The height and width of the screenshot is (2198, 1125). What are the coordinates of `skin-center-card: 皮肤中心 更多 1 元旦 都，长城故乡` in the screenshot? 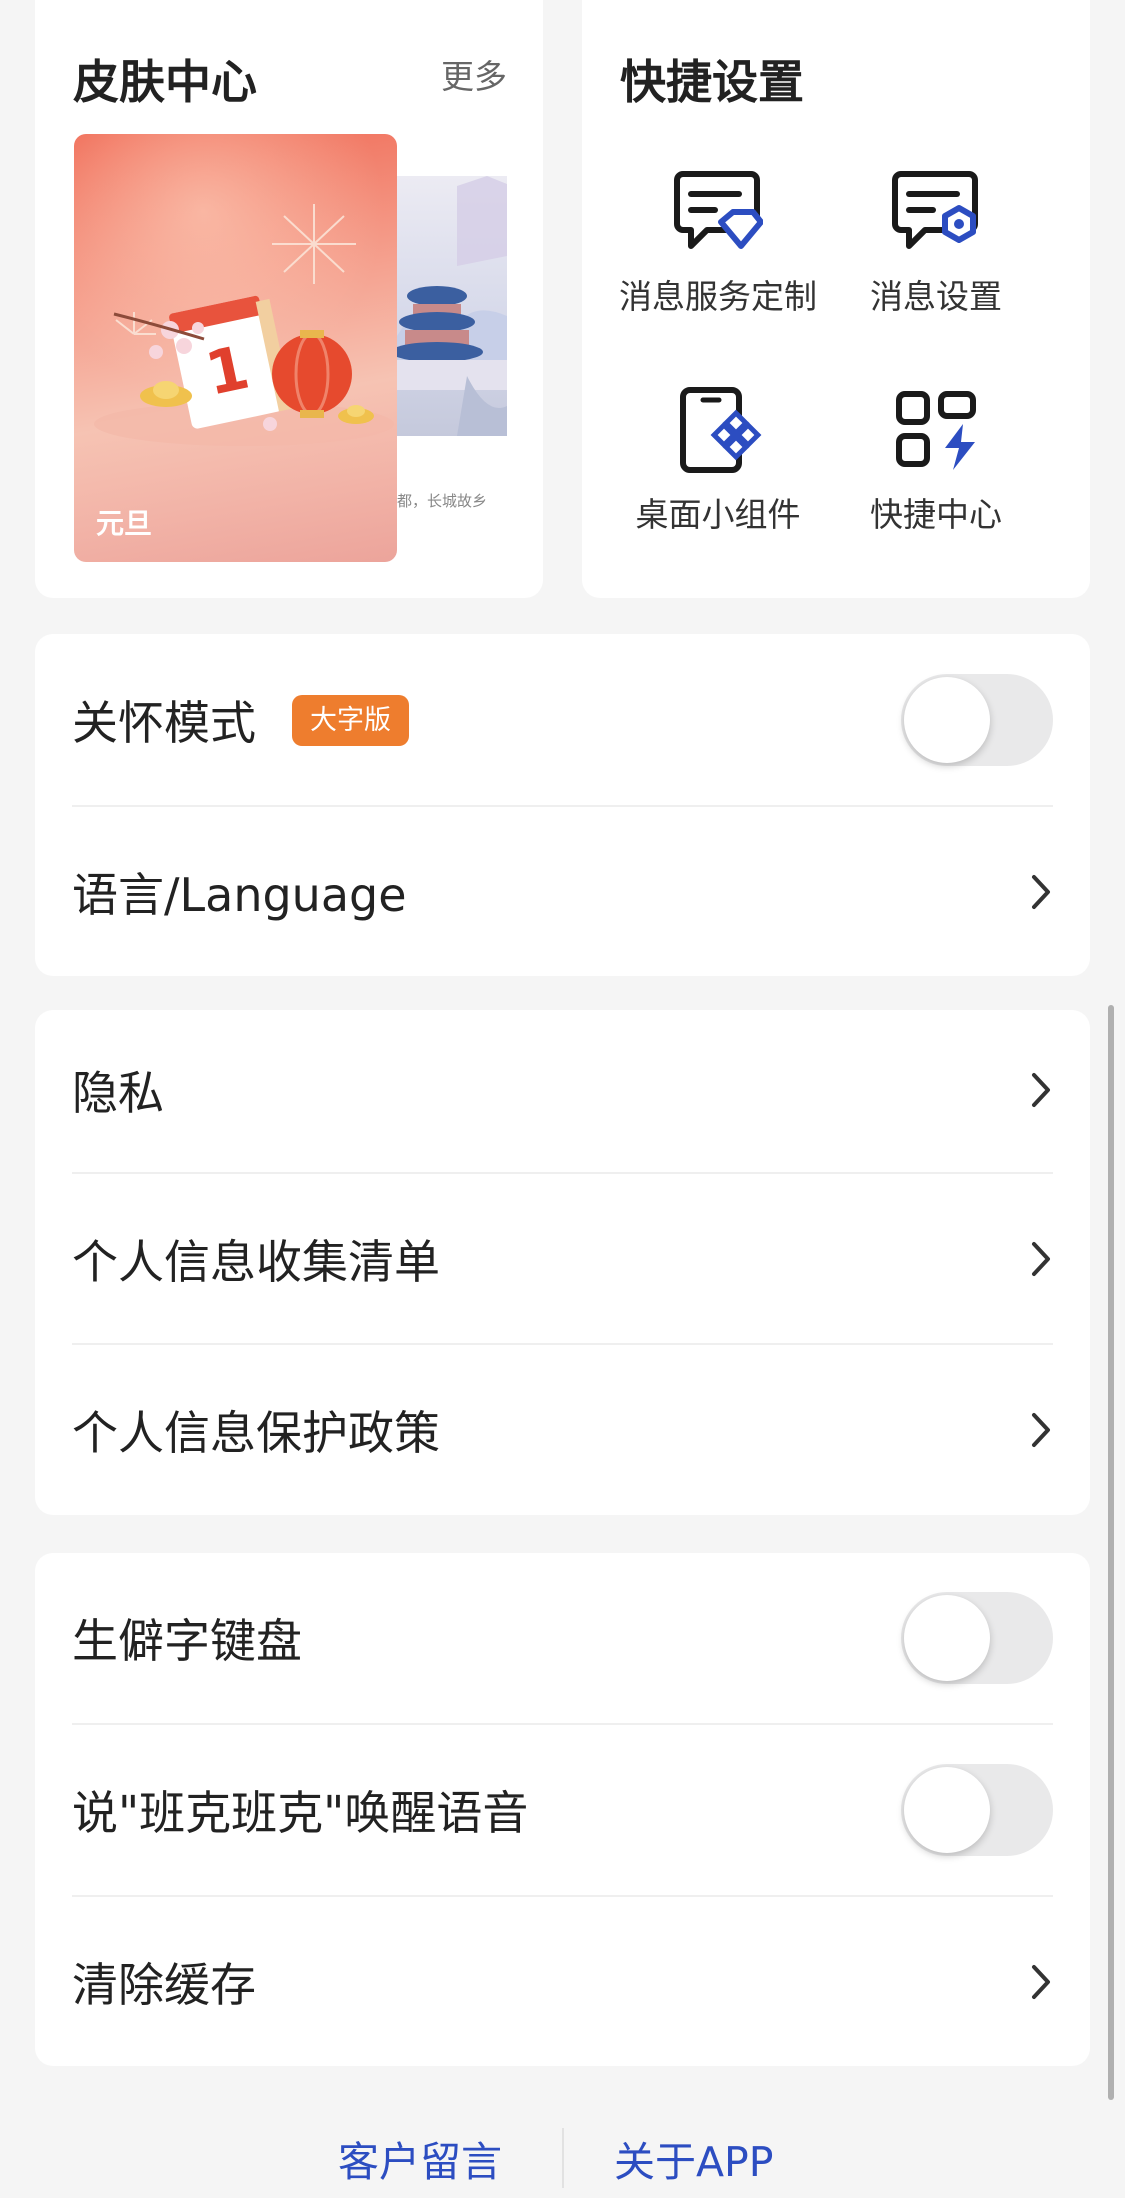 It's located at (289, 299).